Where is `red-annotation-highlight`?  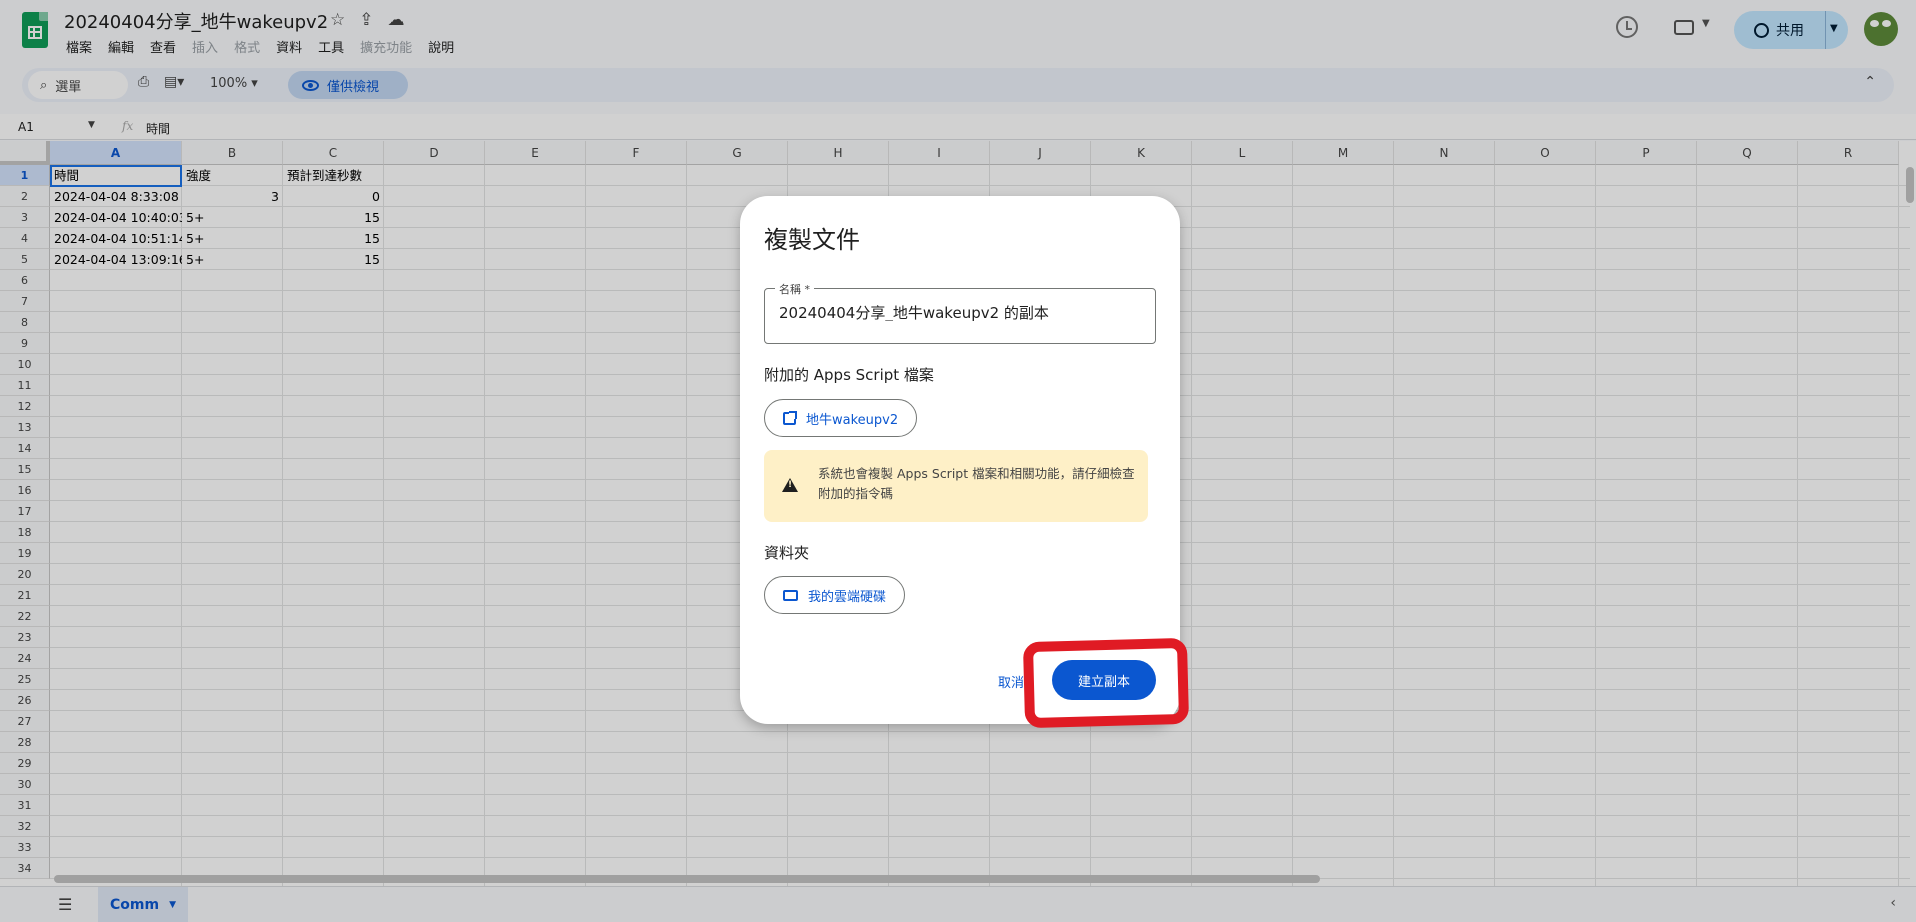
red-annotation-highlight is located at coordinates (1106, 683).